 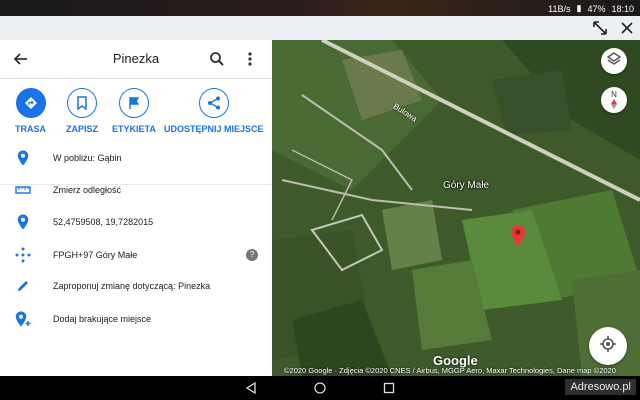 What do you see at coordinates (251, 388) in the screenshot?
I see `back-nav-icon` at bounding box center [251, 388].